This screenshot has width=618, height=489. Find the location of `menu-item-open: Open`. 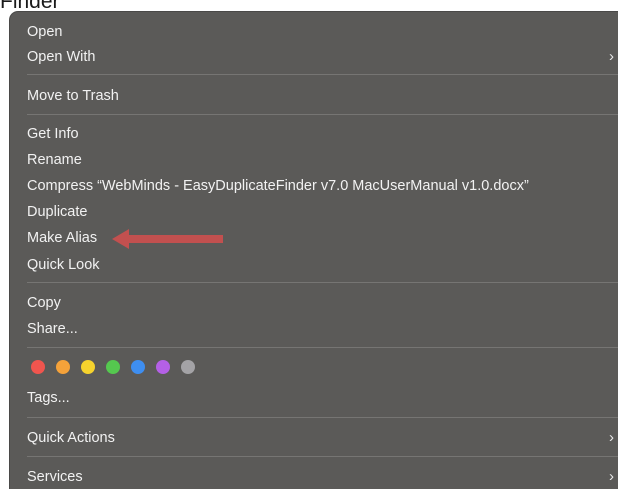

menu-item-open: Open is located at coordinates (322, 32).